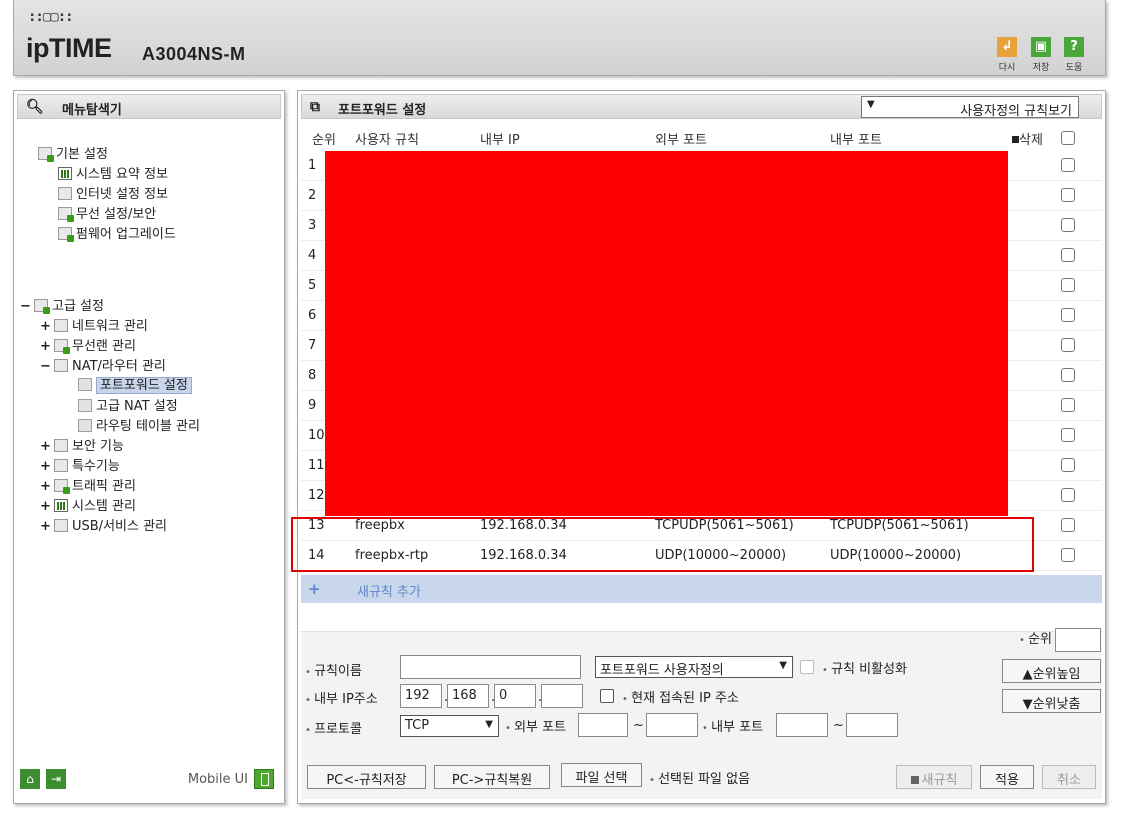  What do you see at coordinates (468, 696) in the screenshot?
I see `ip-octet-2: 168` at bounding box center [468, 696].